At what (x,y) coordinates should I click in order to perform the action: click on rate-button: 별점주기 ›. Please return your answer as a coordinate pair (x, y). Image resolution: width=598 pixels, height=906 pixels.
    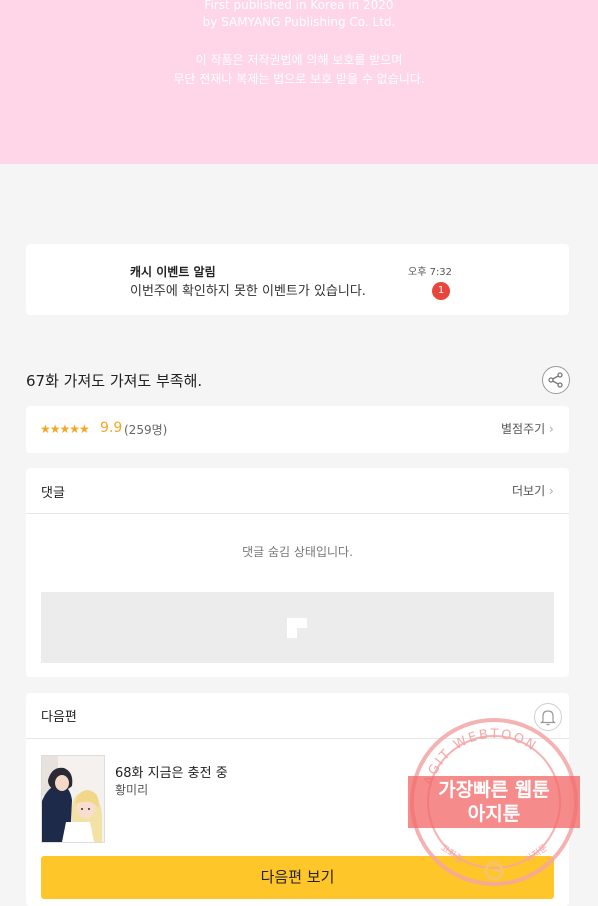
    Looking at the image, I should click on (527, 428).